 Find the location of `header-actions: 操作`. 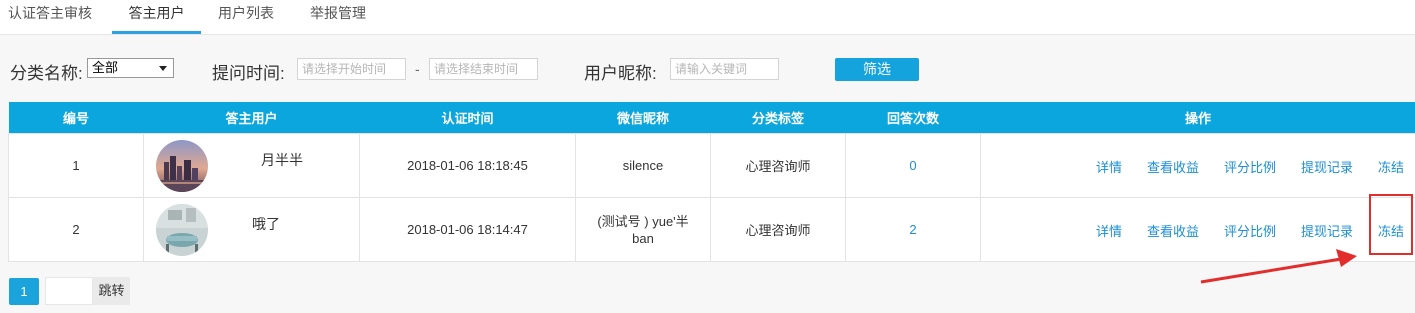

header-actions: 操作 is located at coordinates (1197, 118).